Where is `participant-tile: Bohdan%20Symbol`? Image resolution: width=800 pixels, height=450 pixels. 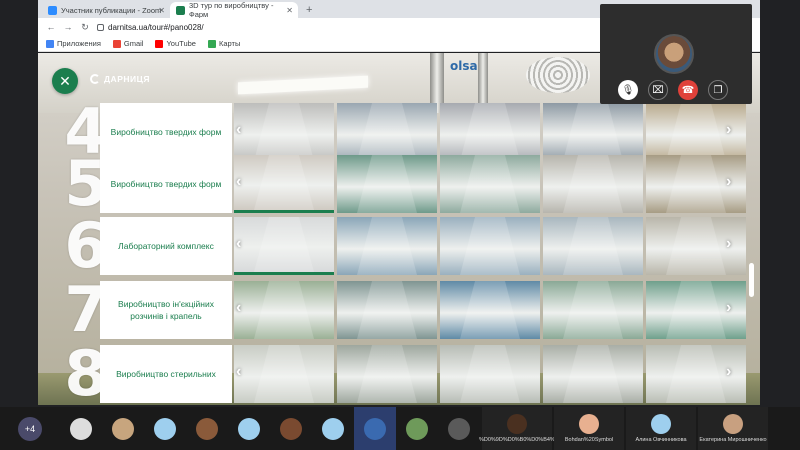
participant-tile: Bohdan%20Symbol is located at coordinates (589, 428).